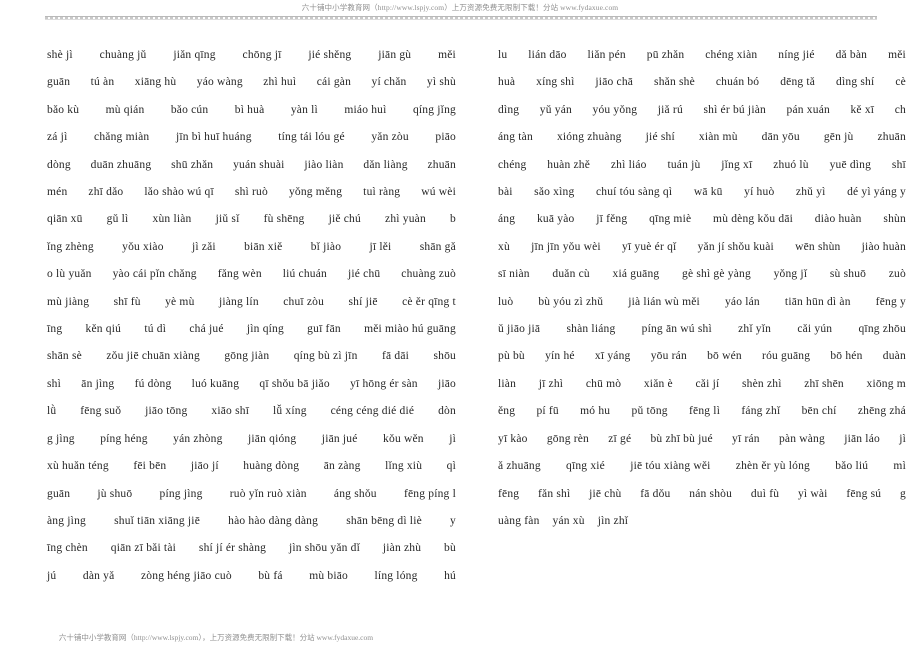 The height and width of the screenshot is (651, 920). Describe the element at coordinates (451, 466) in the screenshot. I see `pinyin-word: qì` at that location.